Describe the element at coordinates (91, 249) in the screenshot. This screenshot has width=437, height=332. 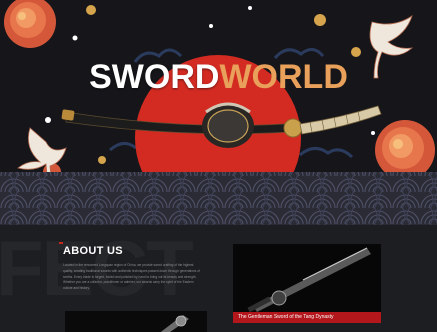
I see `about-title: ABOUT US` at that location.